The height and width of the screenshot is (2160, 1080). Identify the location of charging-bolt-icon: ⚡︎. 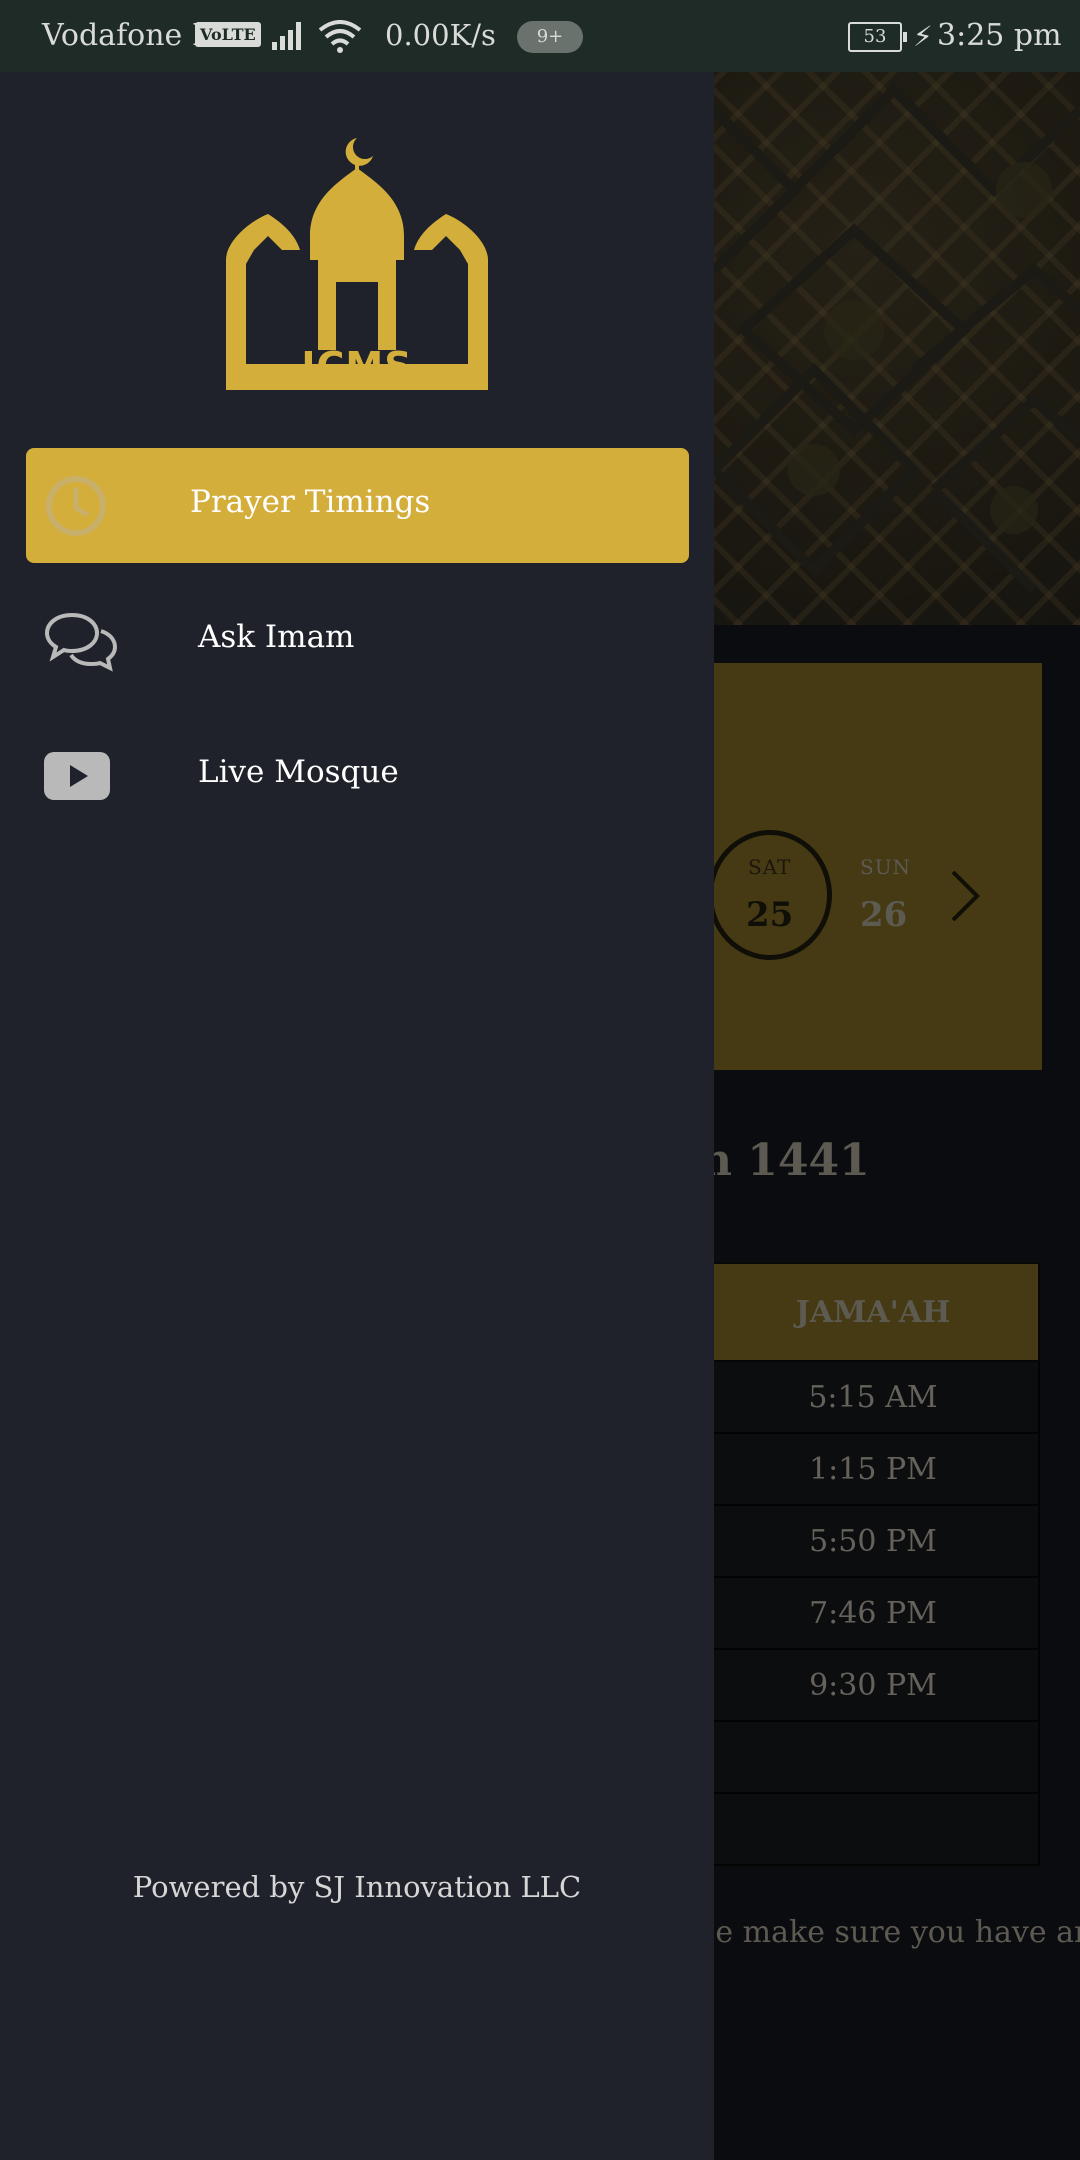
(923, 36).